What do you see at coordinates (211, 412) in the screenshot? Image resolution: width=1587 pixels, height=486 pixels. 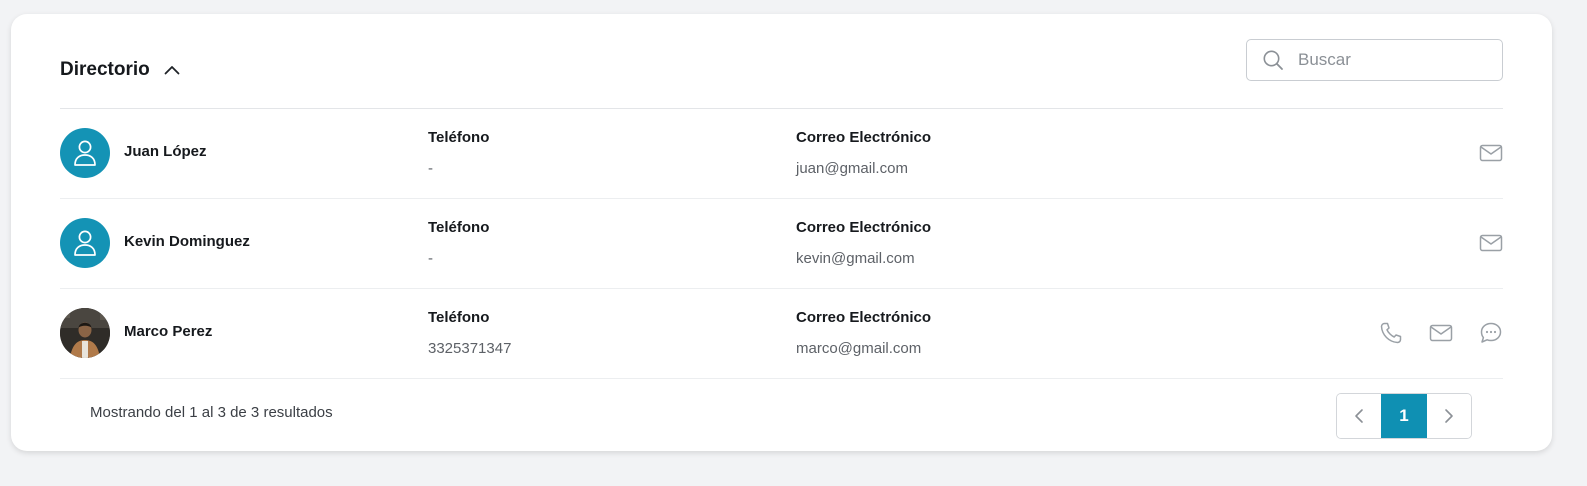 I see `results-summary: Mostrando del 1 al 3 de 3 resultados` at bounding box center [211, 412].